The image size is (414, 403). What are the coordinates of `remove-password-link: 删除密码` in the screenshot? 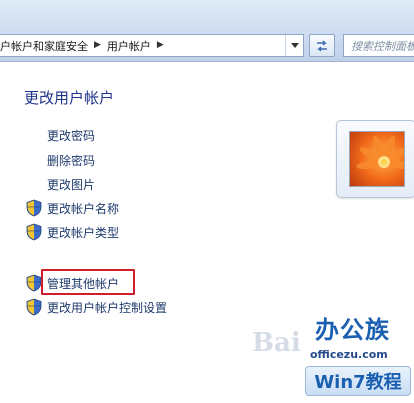 It's located at (71, 160).